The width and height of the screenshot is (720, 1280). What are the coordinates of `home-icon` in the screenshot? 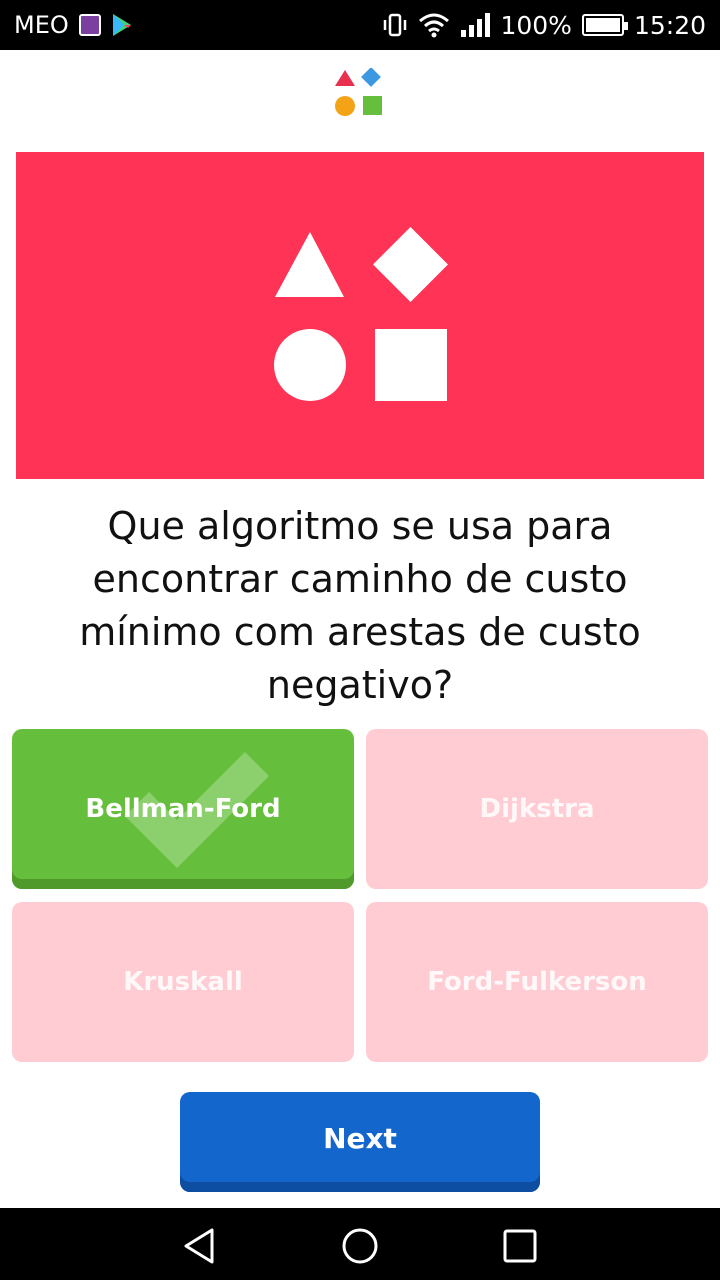 It's located at (360, 1246).